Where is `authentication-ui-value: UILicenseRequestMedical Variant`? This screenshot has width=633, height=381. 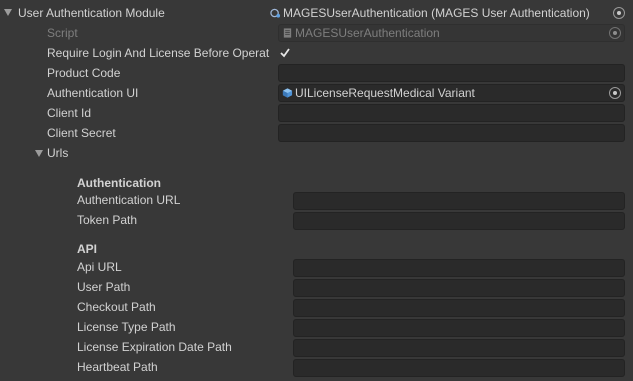
authentication-ui-value: UILicenseRequestMedical Variant is located at coordinates (385, 93).